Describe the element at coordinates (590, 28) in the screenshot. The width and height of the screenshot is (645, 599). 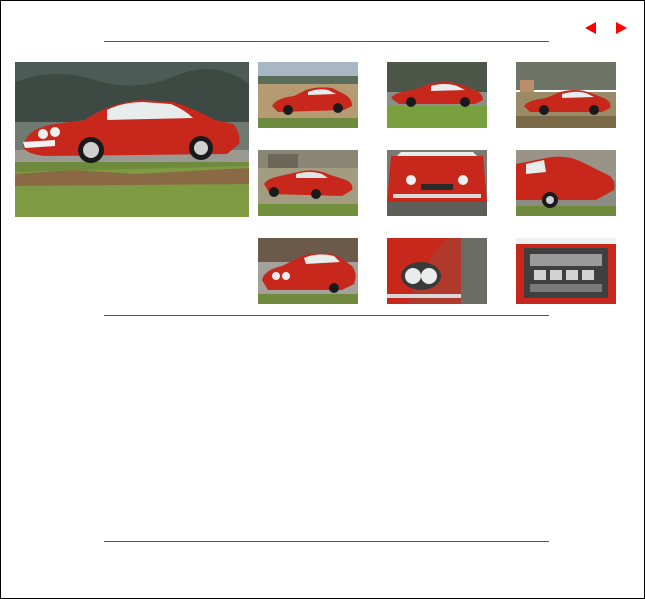
I see `prev-arrow-icon` at that location.